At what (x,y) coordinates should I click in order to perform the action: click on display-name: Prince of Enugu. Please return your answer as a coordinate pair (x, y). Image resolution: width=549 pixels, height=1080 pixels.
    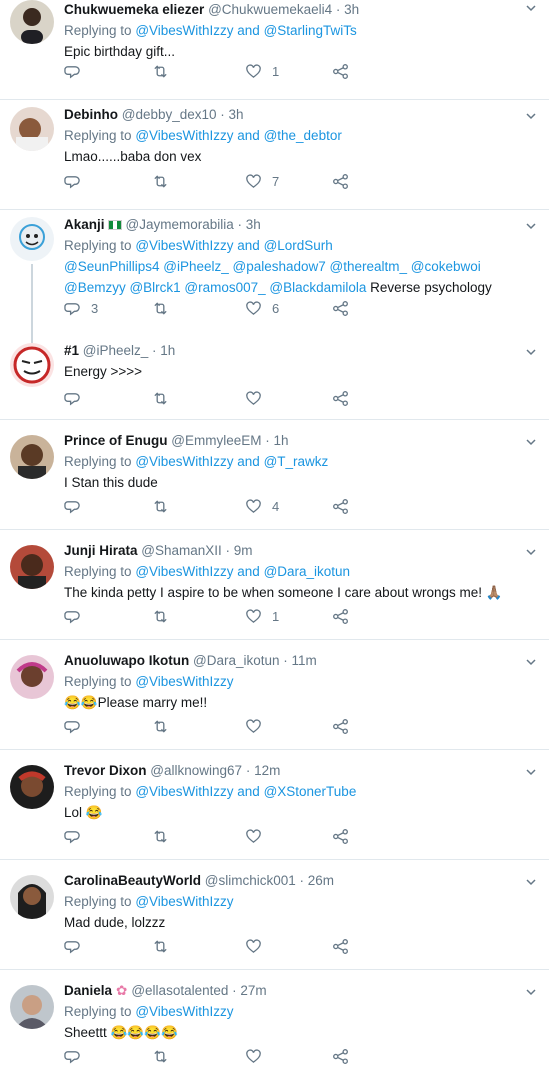
    Looking at the image, I should click on (116, 440).